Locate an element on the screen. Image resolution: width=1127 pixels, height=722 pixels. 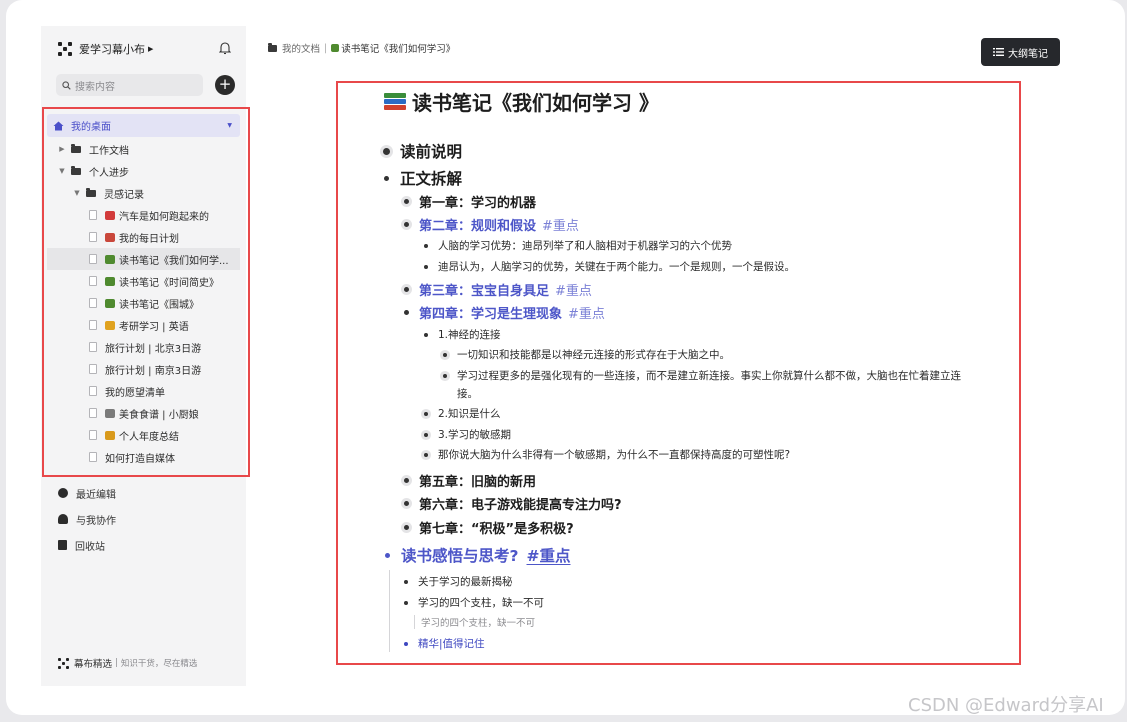
outline-item-ch4-s2: 2.知识是什么 is located at coordinates (462, 413).